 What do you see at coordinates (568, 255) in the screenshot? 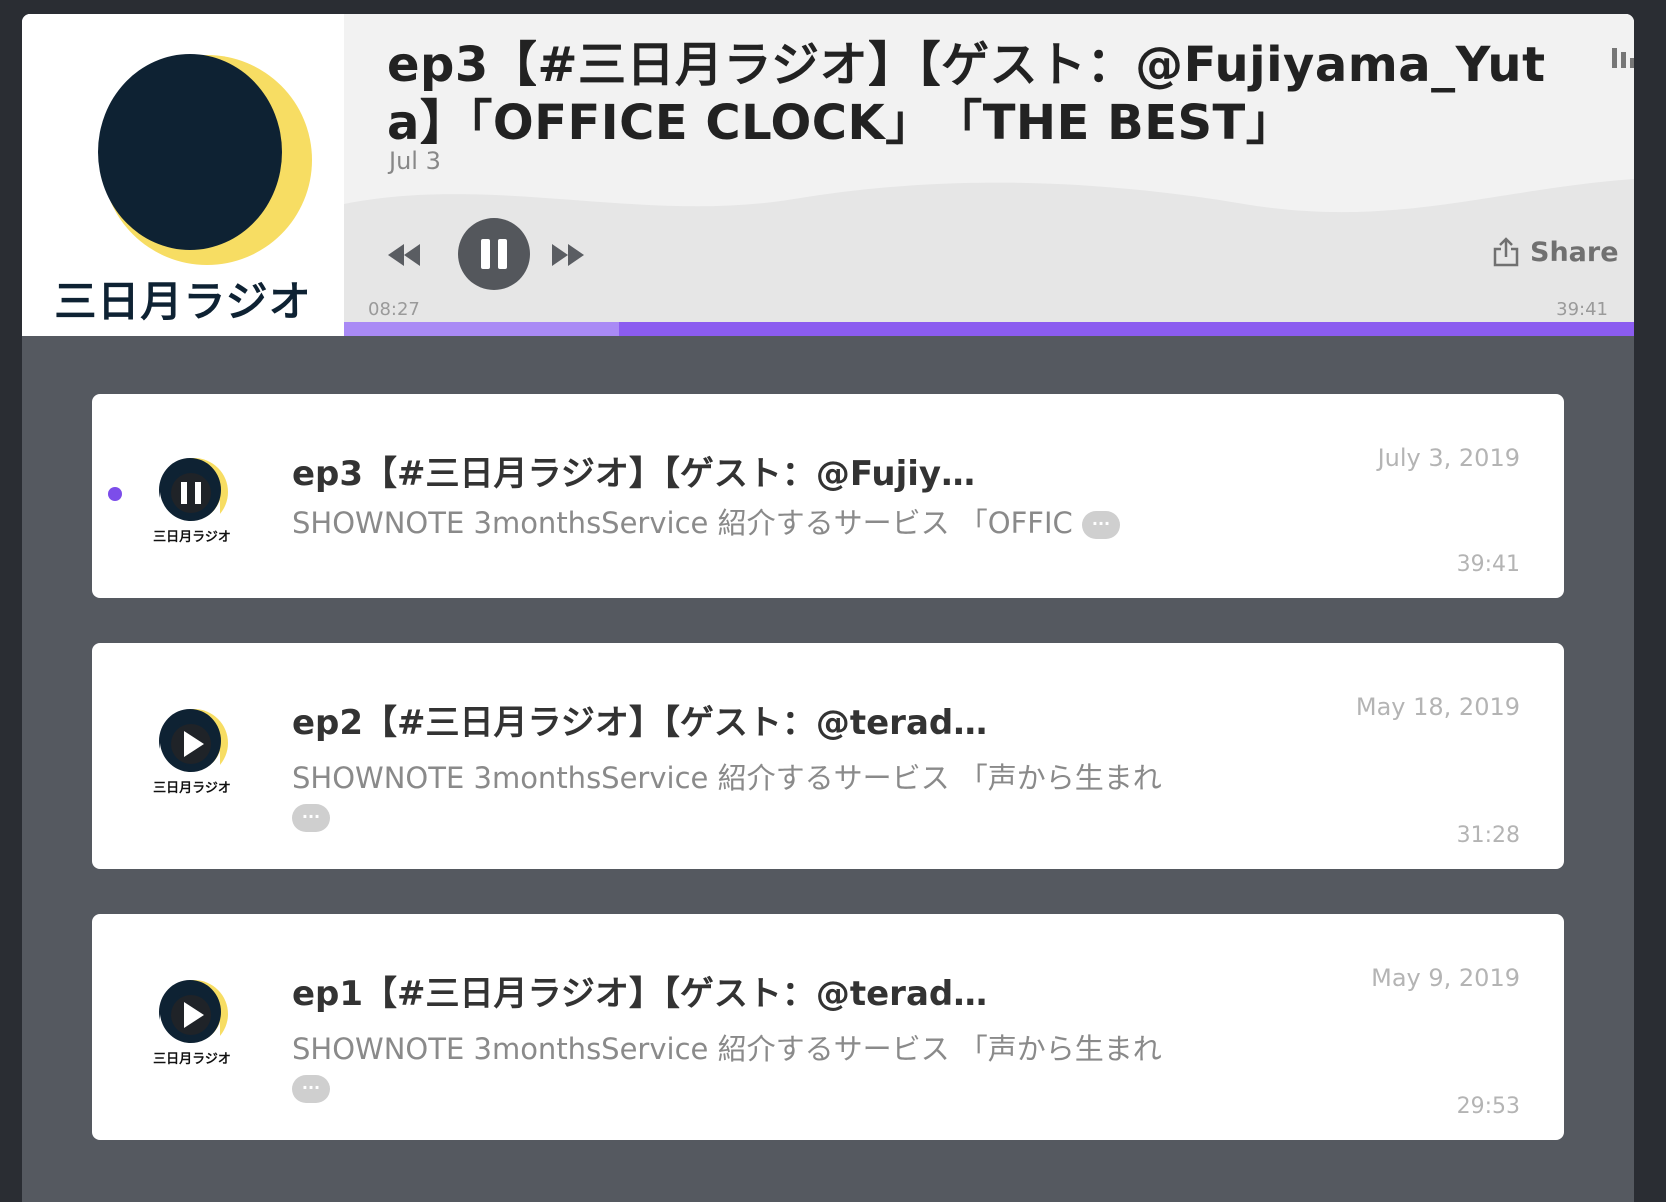
I see `fast-forward-icon` at bounding box center [568, 255].